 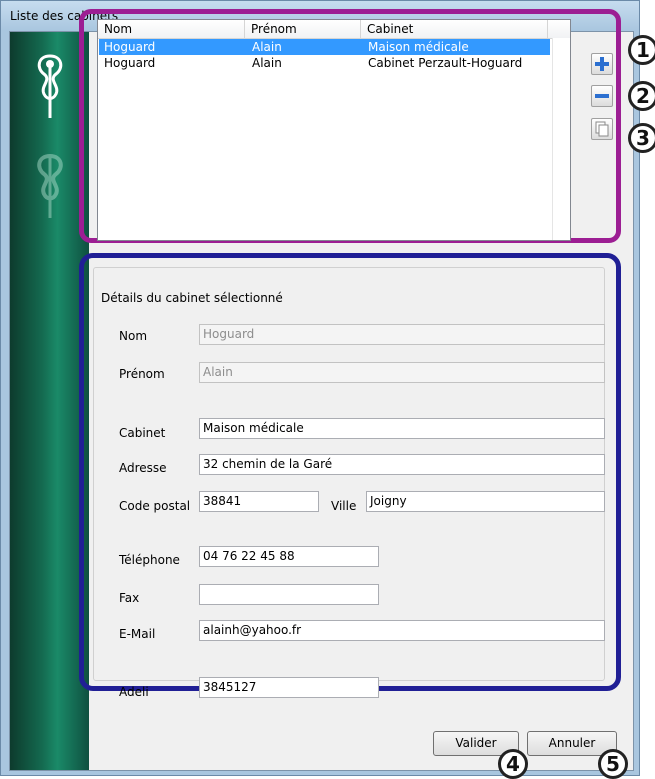 What do you see at coordinates (289, 556) in the screenshot?
I see `telephone-field: 04 76 22 45 88` at bounding box center [289, 556].